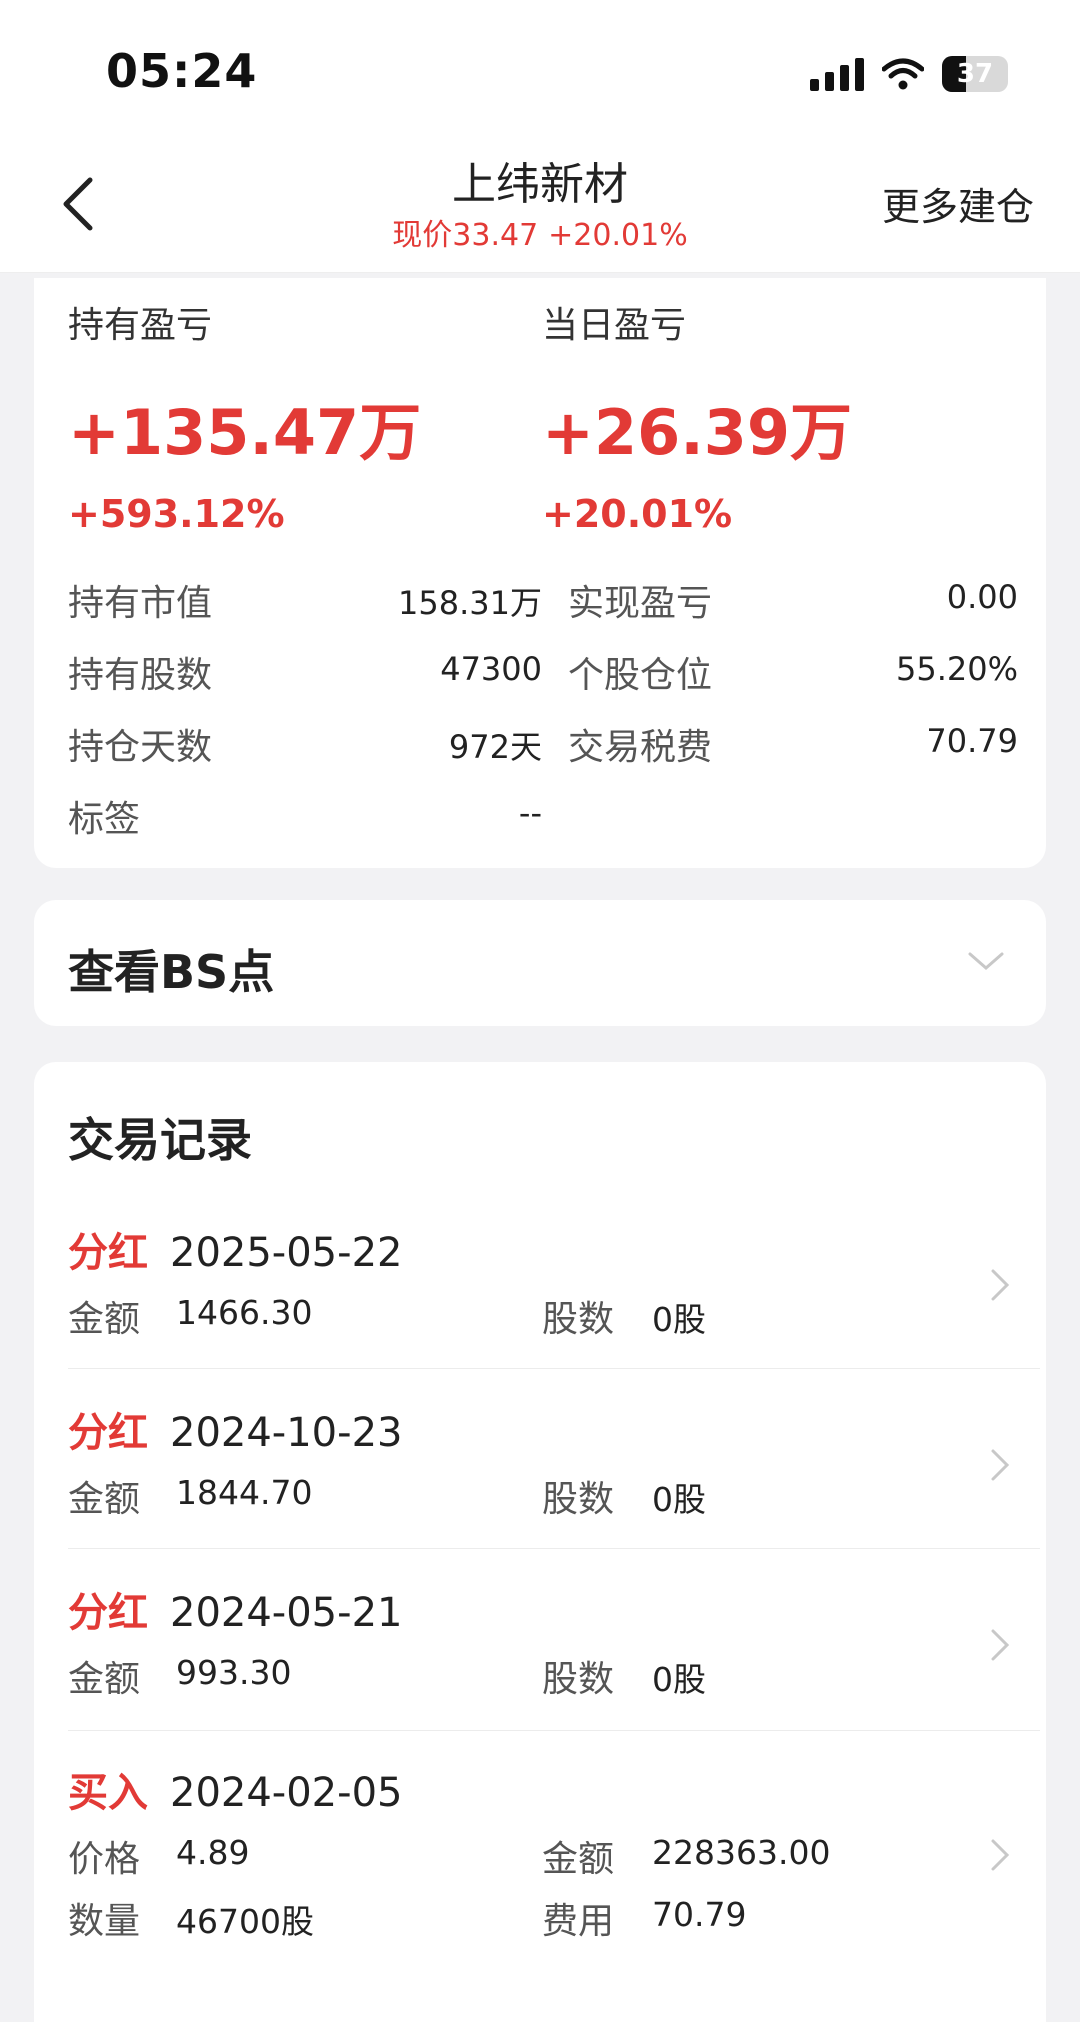 Image resolution: width=1080 pixels, height=2022 pixels. I want to click on record-type: 买入, so click(108, 1793).